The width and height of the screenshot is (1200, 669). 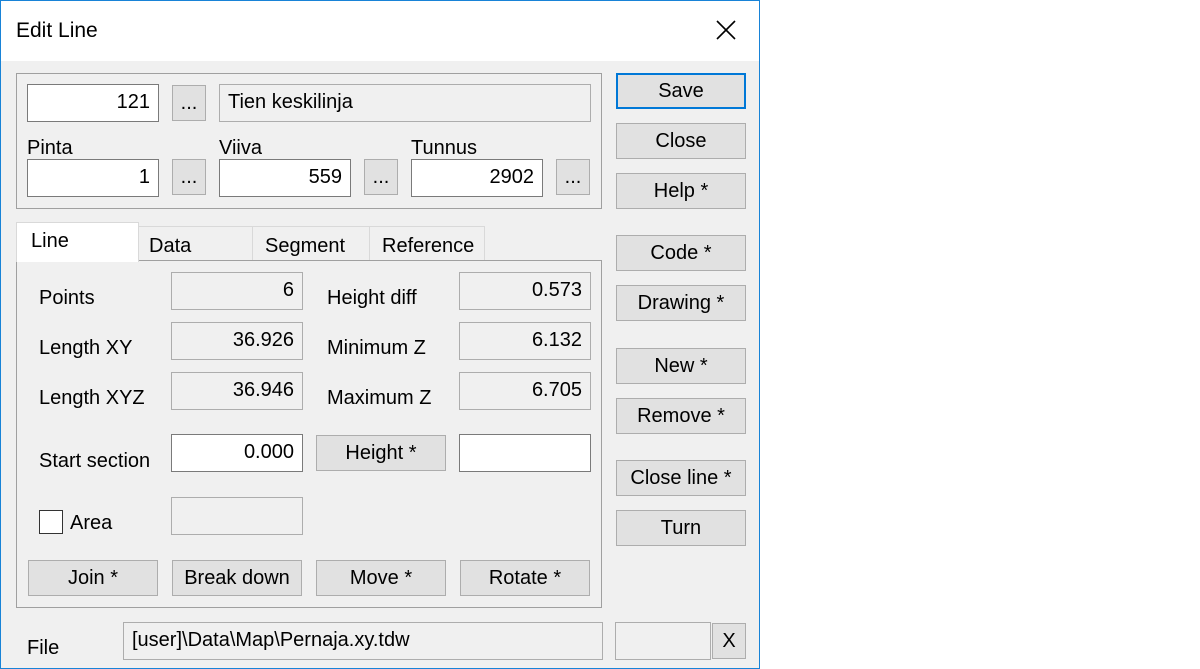 I want to click on area-checkbox, so click(x=51, y=522).